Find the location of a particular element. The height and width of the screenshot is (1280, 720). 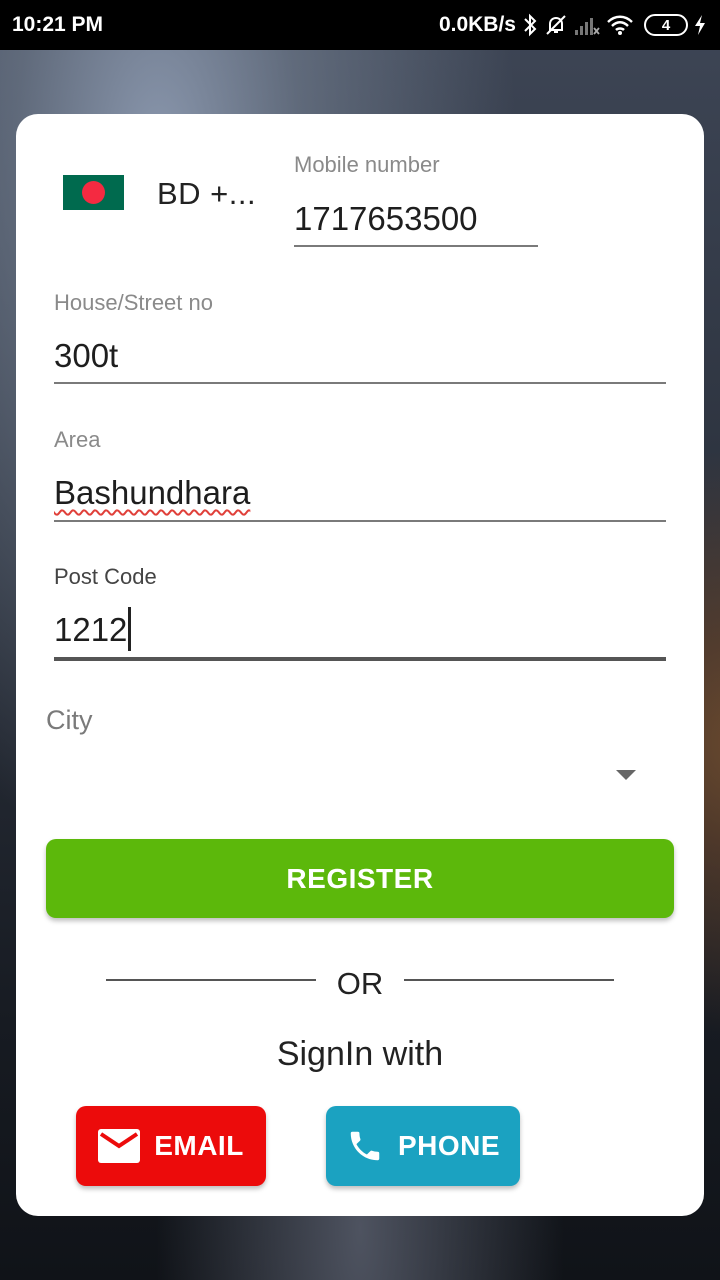

mobile-number-label: Mobile number is located at coordinates (367, 164).